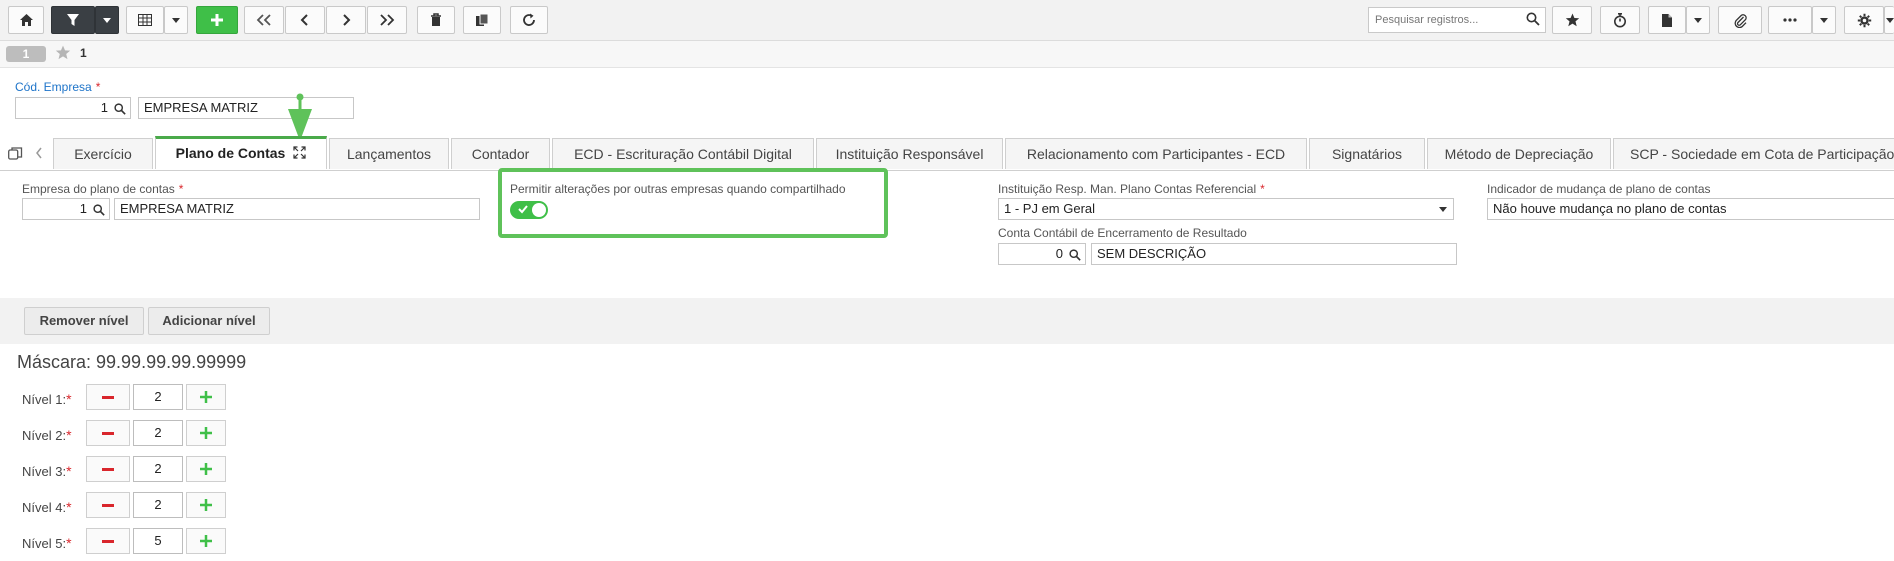 This screenshot has height=561, width=1894. What do you see at coordinates (1448, 20) in the screenshot?
I see `search-input` at bounding box center [1448, 20].